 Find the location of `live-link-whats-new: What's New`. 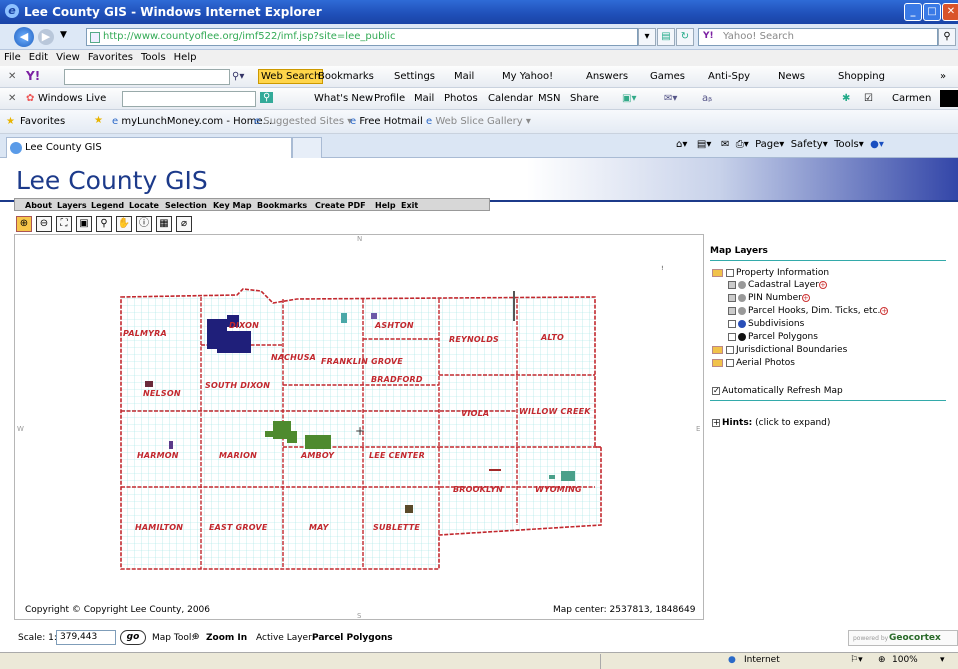

live-link-whats-new: What's New is located at coordinates (343, 98).